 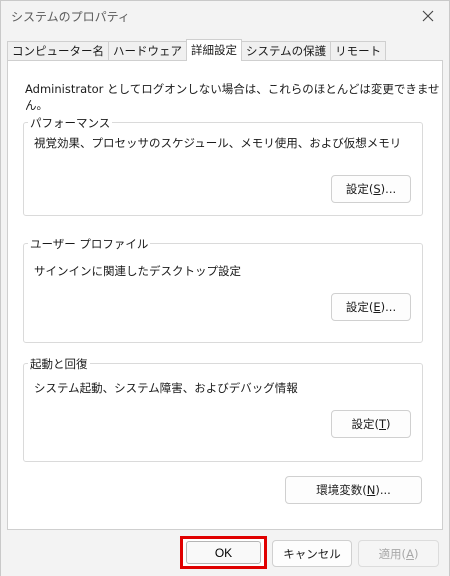 I want to click on startup-recovery-legend: 起動と回復, so click(x=59, y=364).